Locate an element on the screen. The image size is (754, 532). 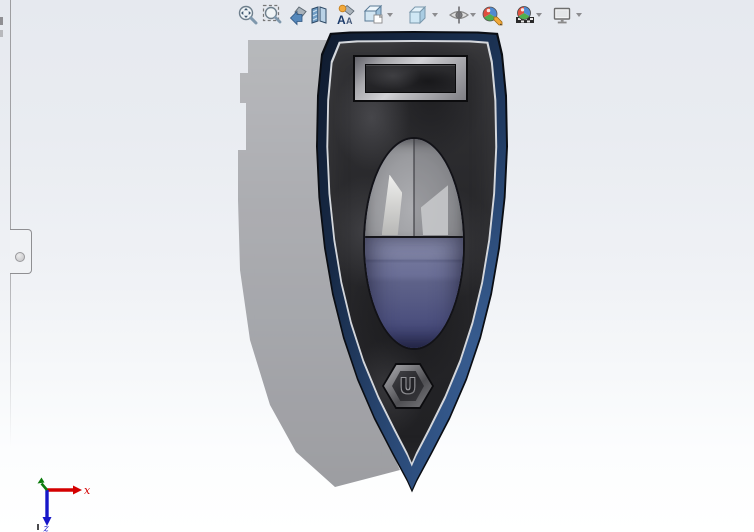
zoom-to-area-icon is located at coordinates (272, 14).